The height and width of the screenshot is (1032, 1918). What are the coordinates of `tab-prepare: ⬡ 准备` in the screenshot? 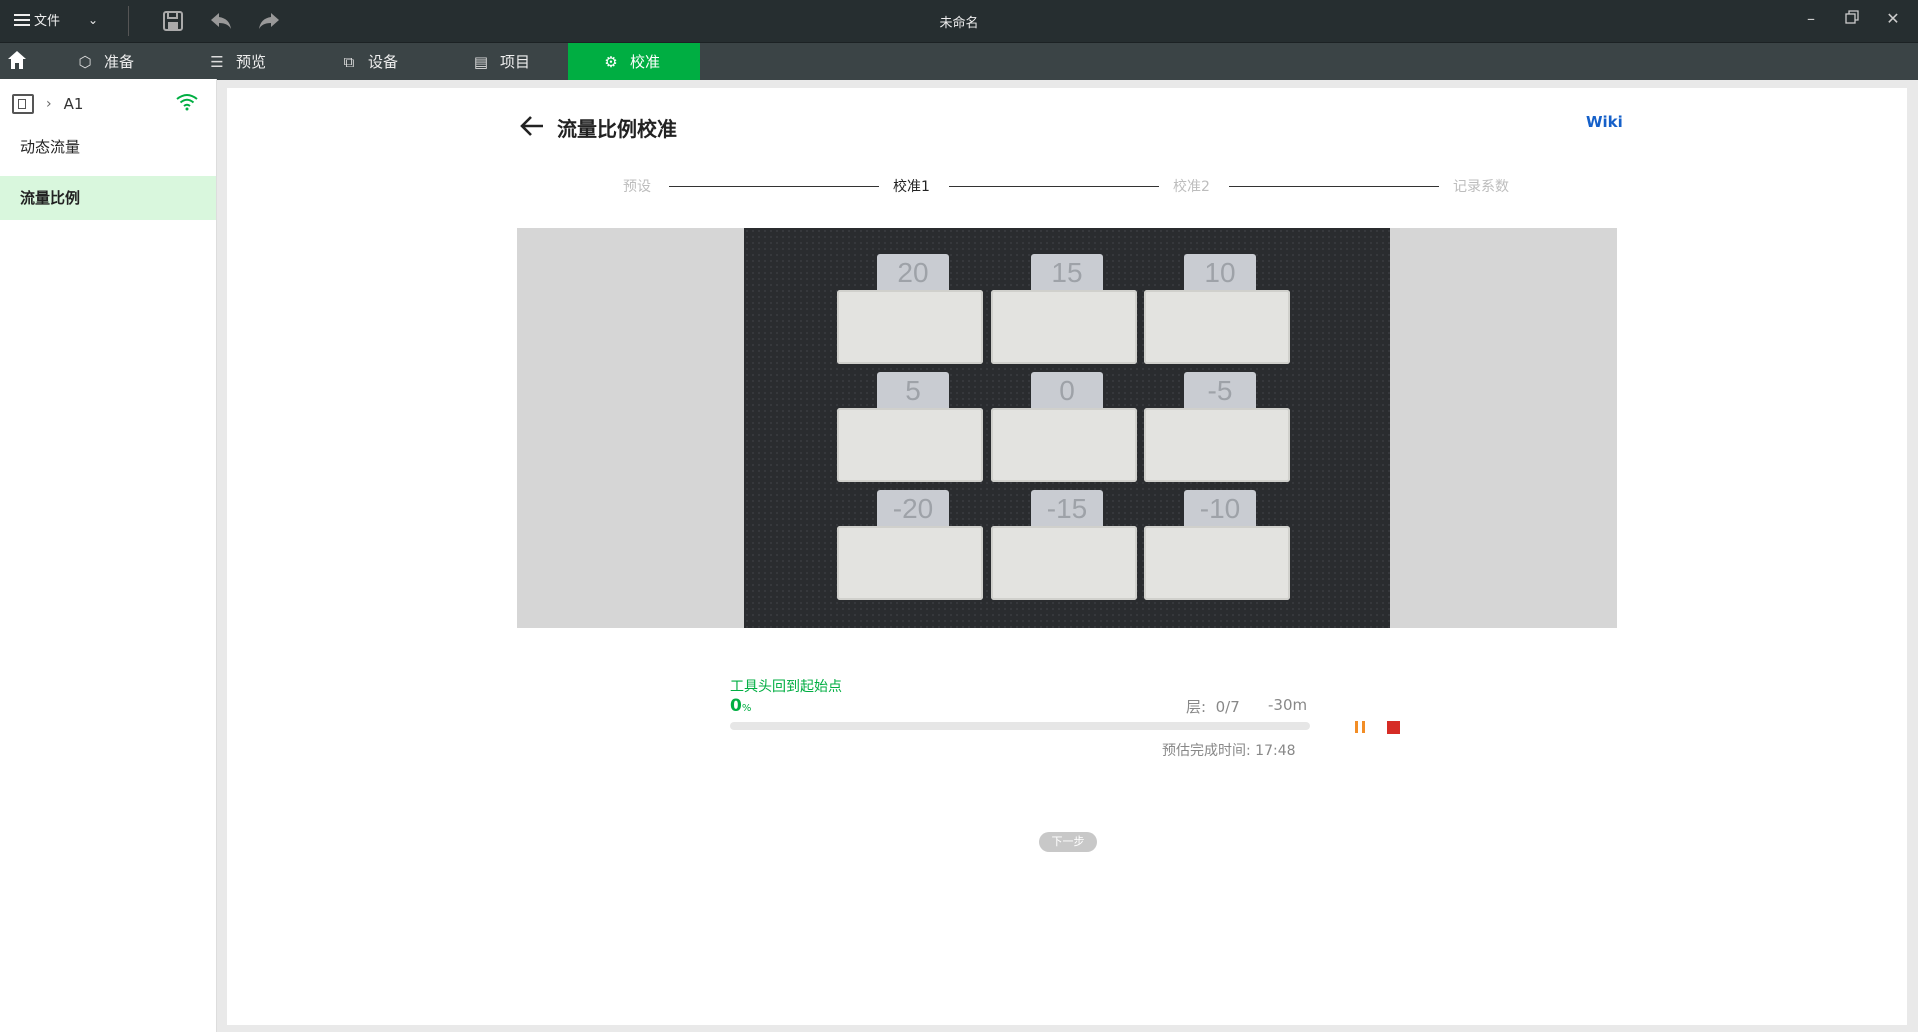 It's located at (131, 61).